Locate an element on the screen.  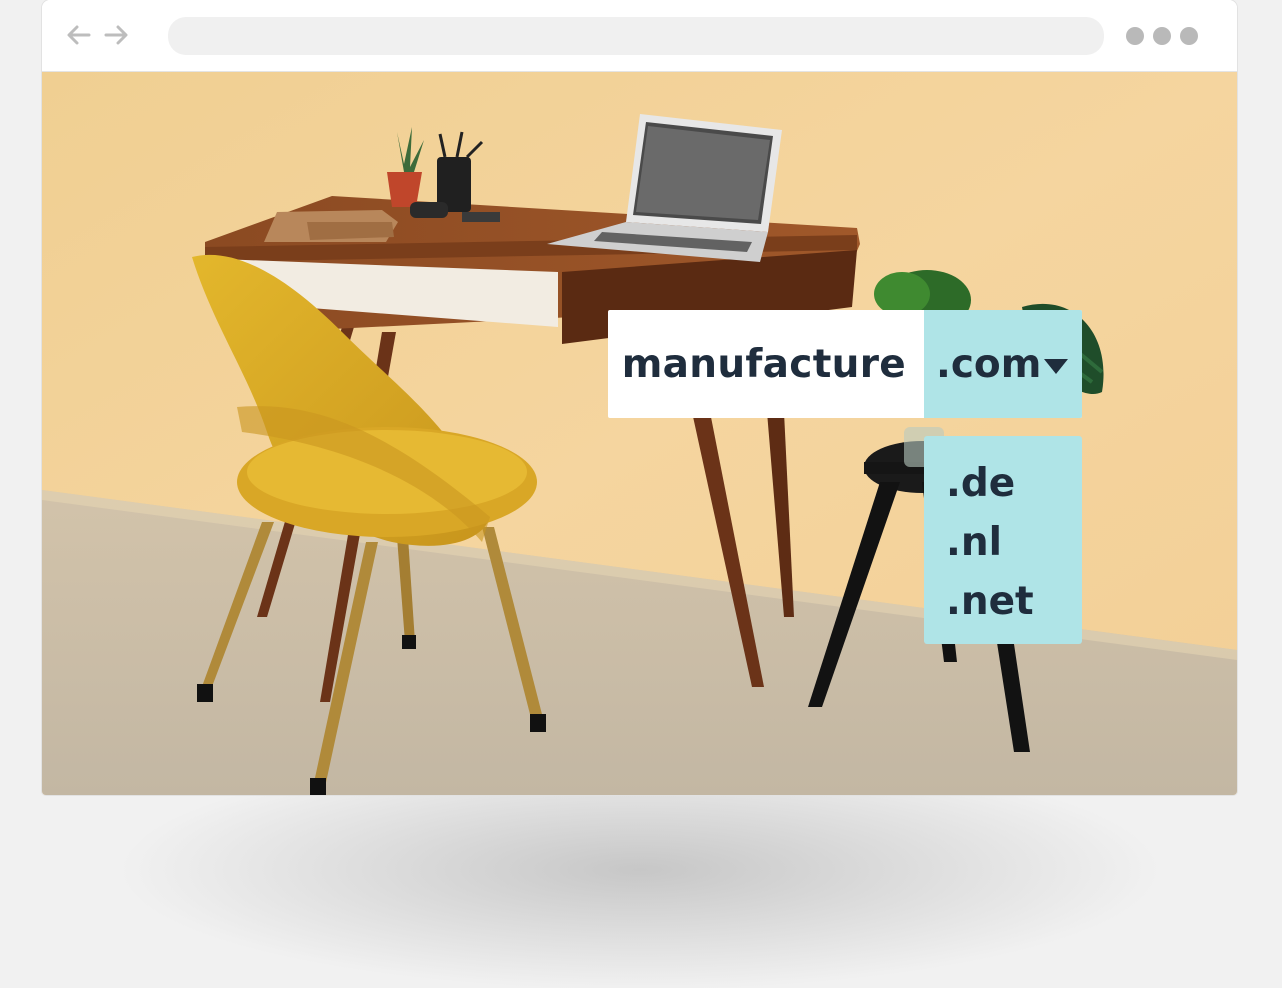
tld-option-nl: .nl is located at coordinates (1014, 542).